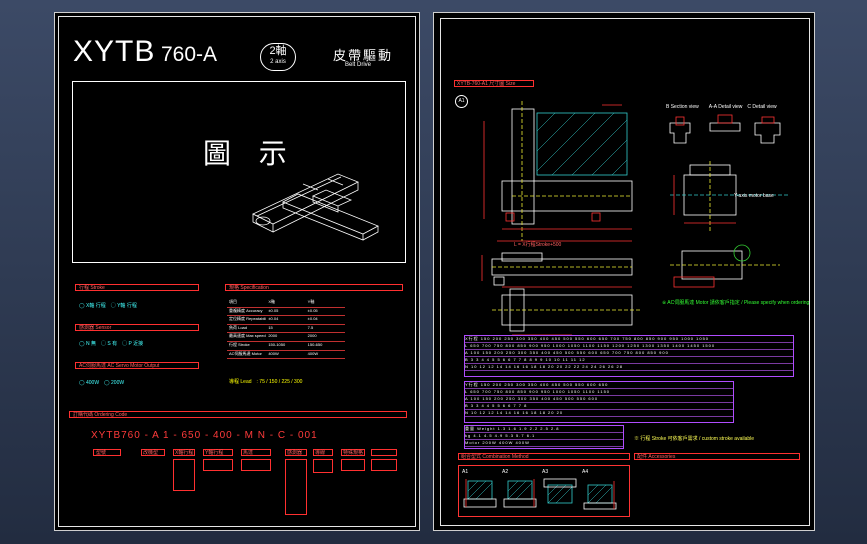  Describe the element at coordinates (286, 320) in the screenshot. I see `table-row: 定位精度 Repeatability ±0.04 ±0.04` at that location.